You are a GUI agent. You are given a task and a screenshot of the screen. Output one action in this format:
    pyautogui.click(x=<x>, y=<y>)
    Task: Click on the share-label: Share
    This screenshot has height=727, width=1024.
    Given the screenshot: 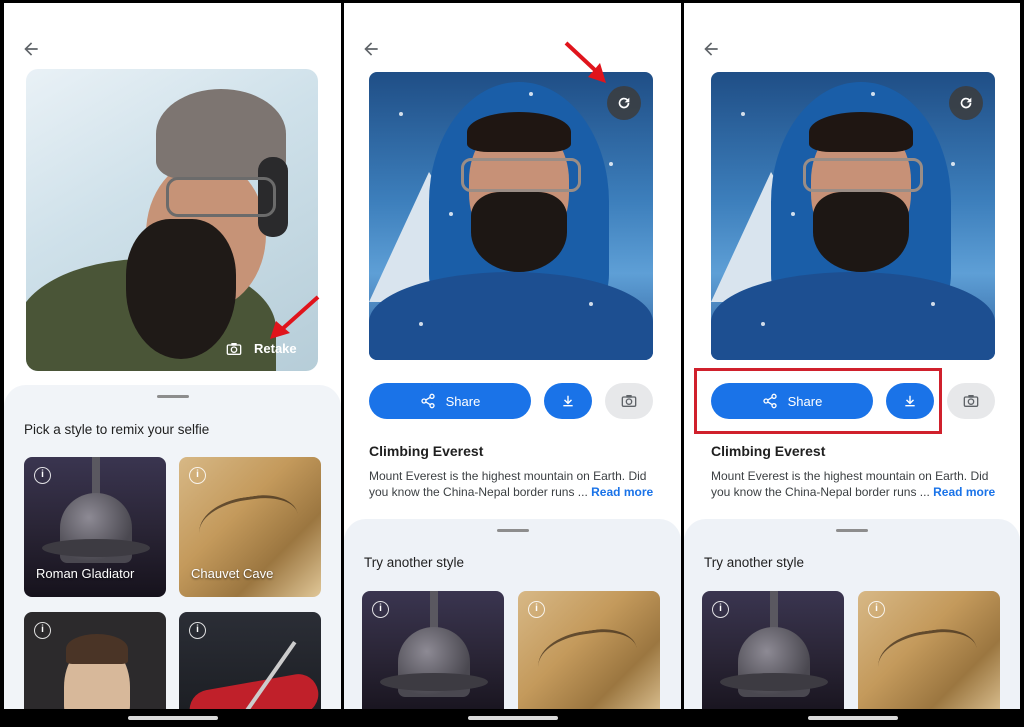 What is the action you would take?
    pyautogui.click(x=463, y=401)
    